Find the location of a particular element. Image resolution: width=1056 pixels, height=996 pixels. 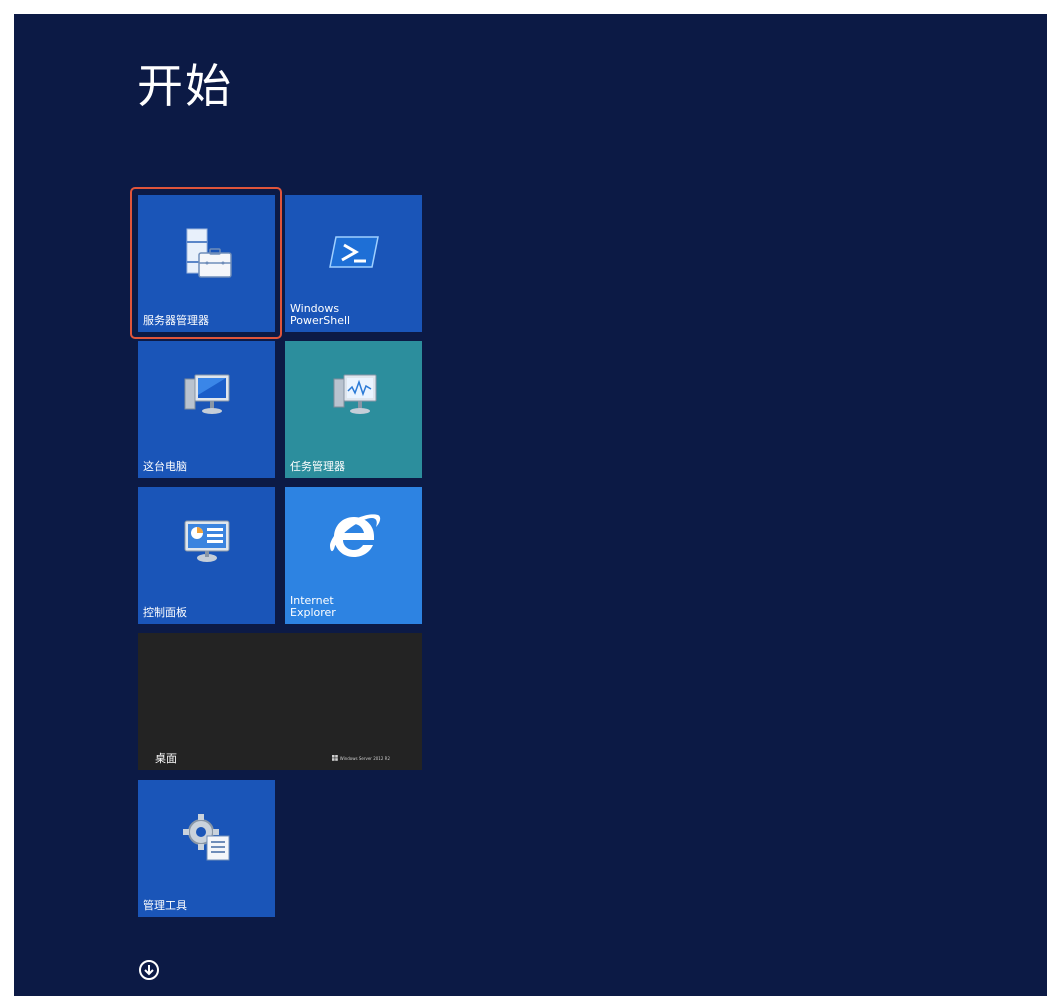

tile-label: 管理工具 is located at coordinates (165, 905).